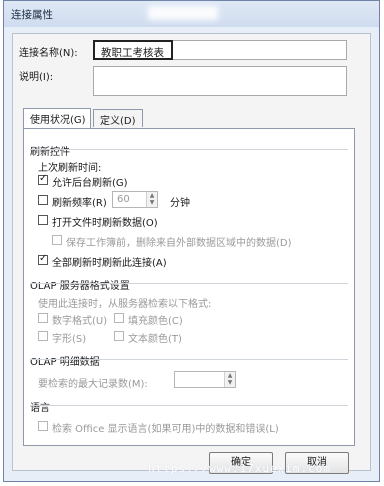 Image resolution: width=384 pixels, height=486 pixels. I want to click on refresh-all-label: 全部刷新时刷新此连接(A), so click(109, 263).